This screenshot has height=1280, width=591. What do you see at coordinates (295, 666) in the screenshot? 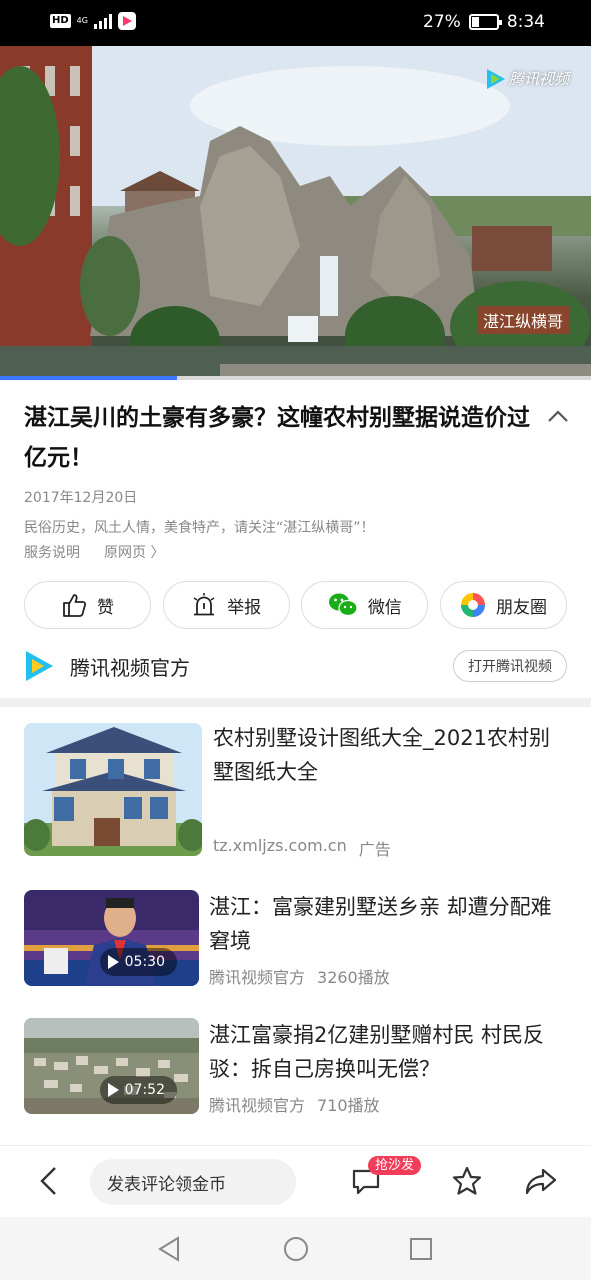
I see `source-row: 腾讯视频官方 打开腾讯视频` at bounding box center [295, 666].